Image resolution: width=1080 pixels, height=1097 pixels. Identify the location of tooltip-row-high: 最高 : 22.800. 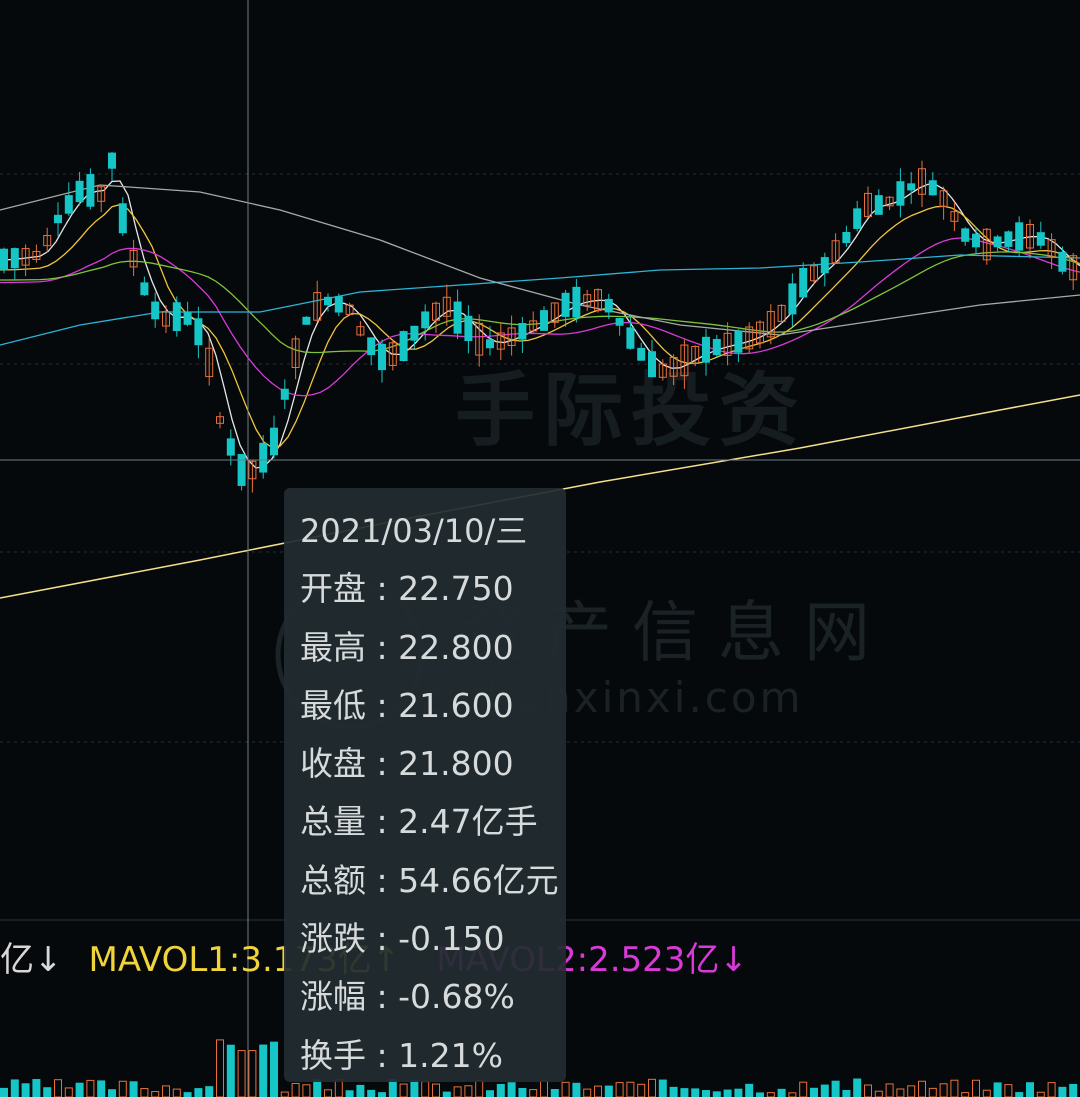
(407, 647).